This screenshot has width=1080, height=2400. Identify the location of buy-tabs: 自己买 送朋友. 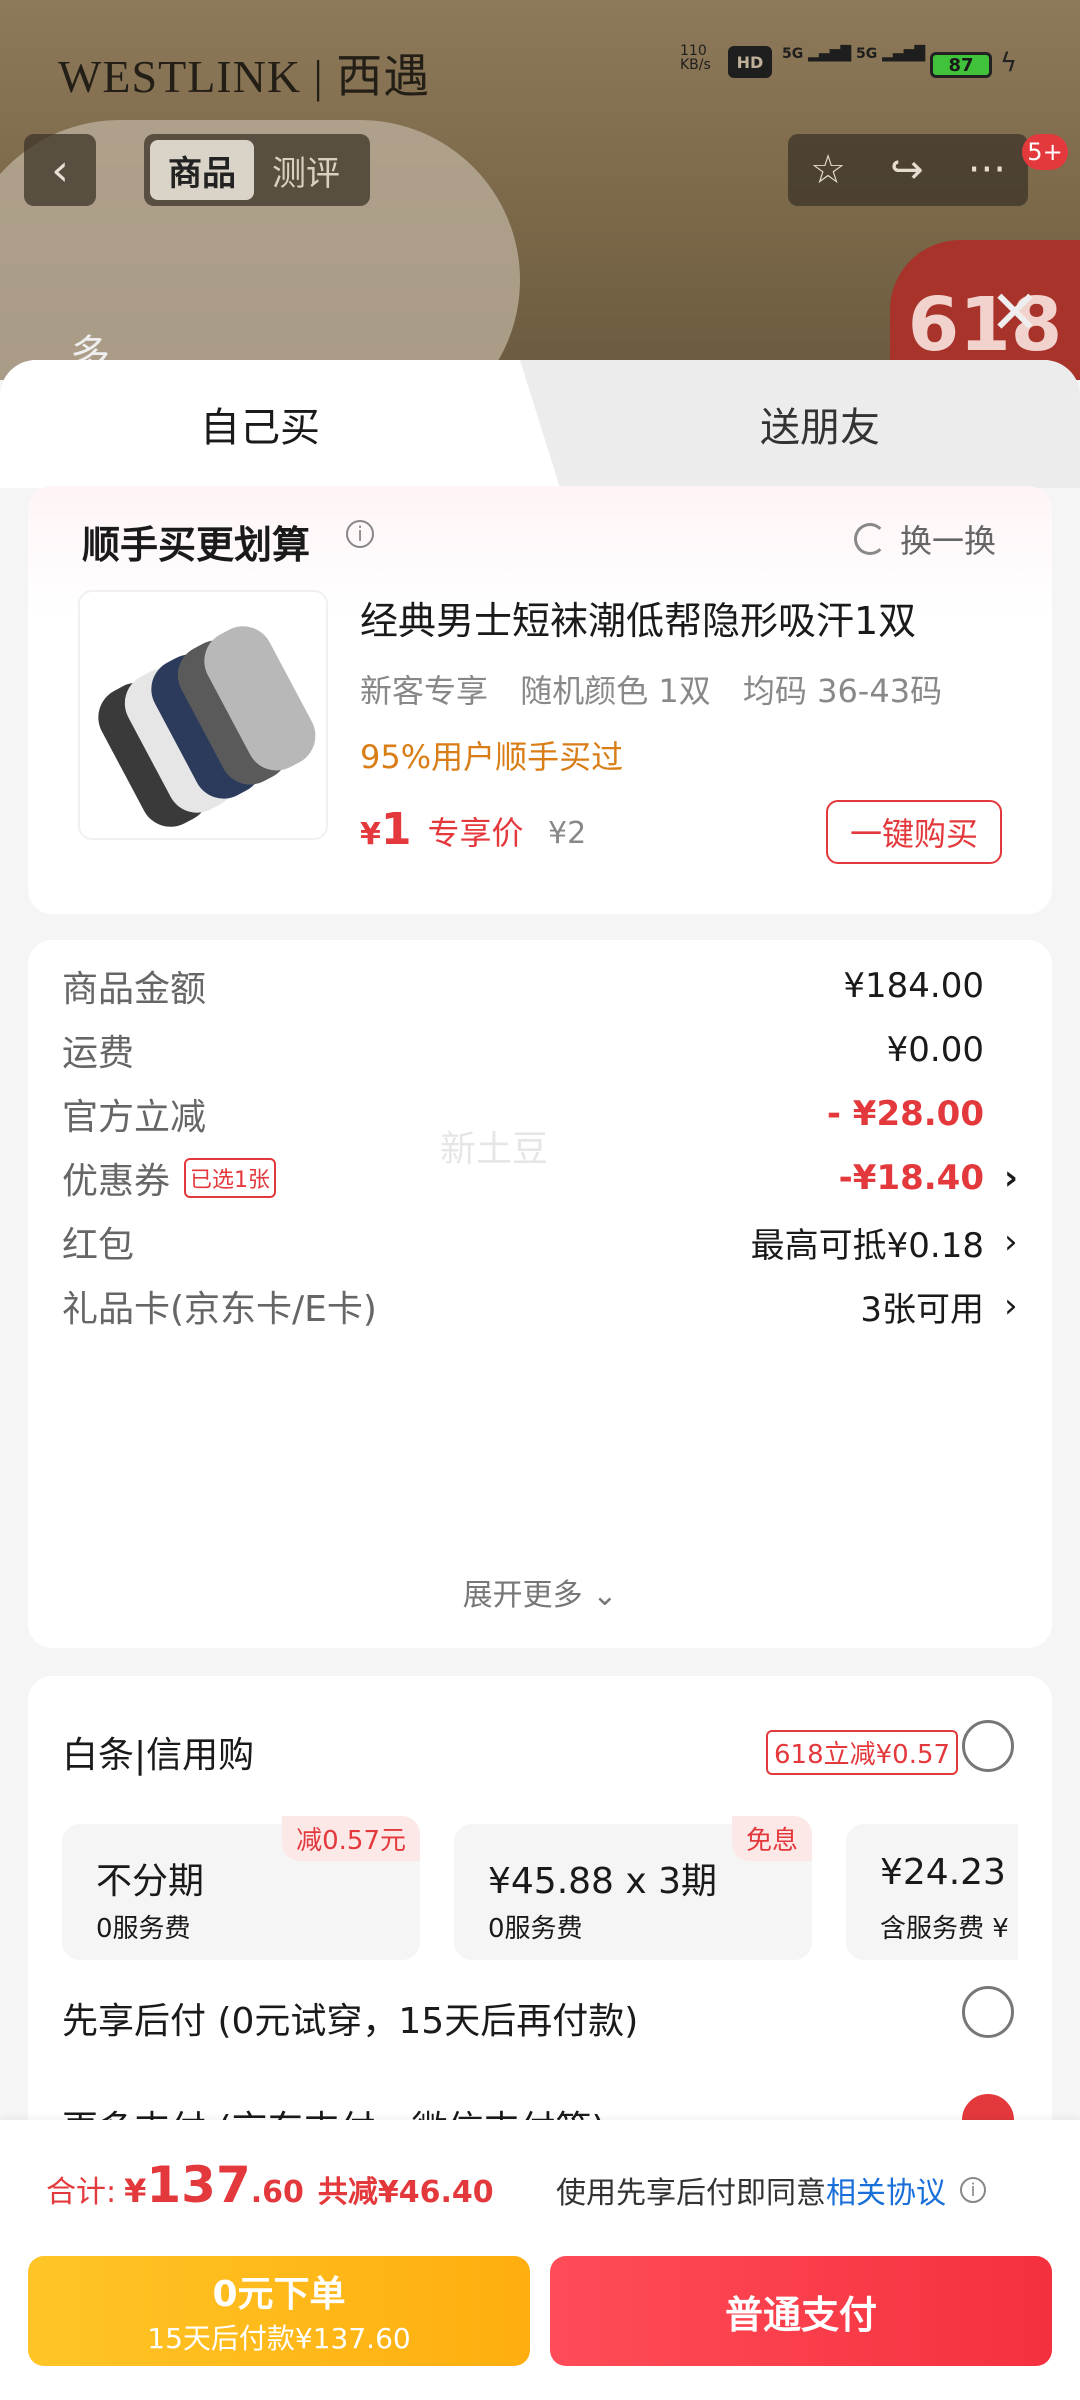
(540, 424).